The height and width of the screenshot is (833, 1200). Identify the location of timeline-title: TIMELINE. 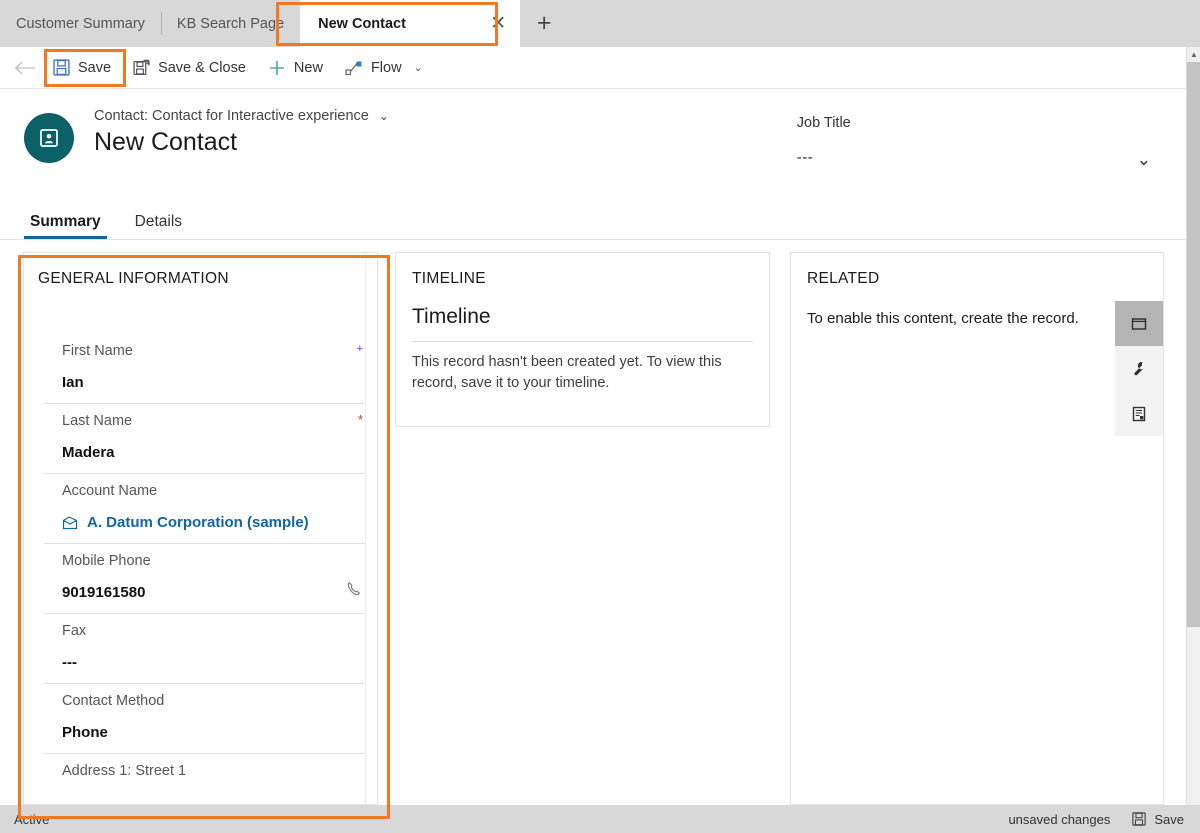
(449, 278).